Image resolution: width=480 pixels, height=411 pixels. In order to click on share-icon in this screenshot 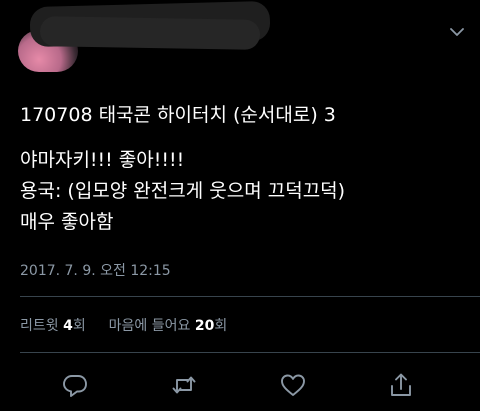, I will do `click(401, 385)`.